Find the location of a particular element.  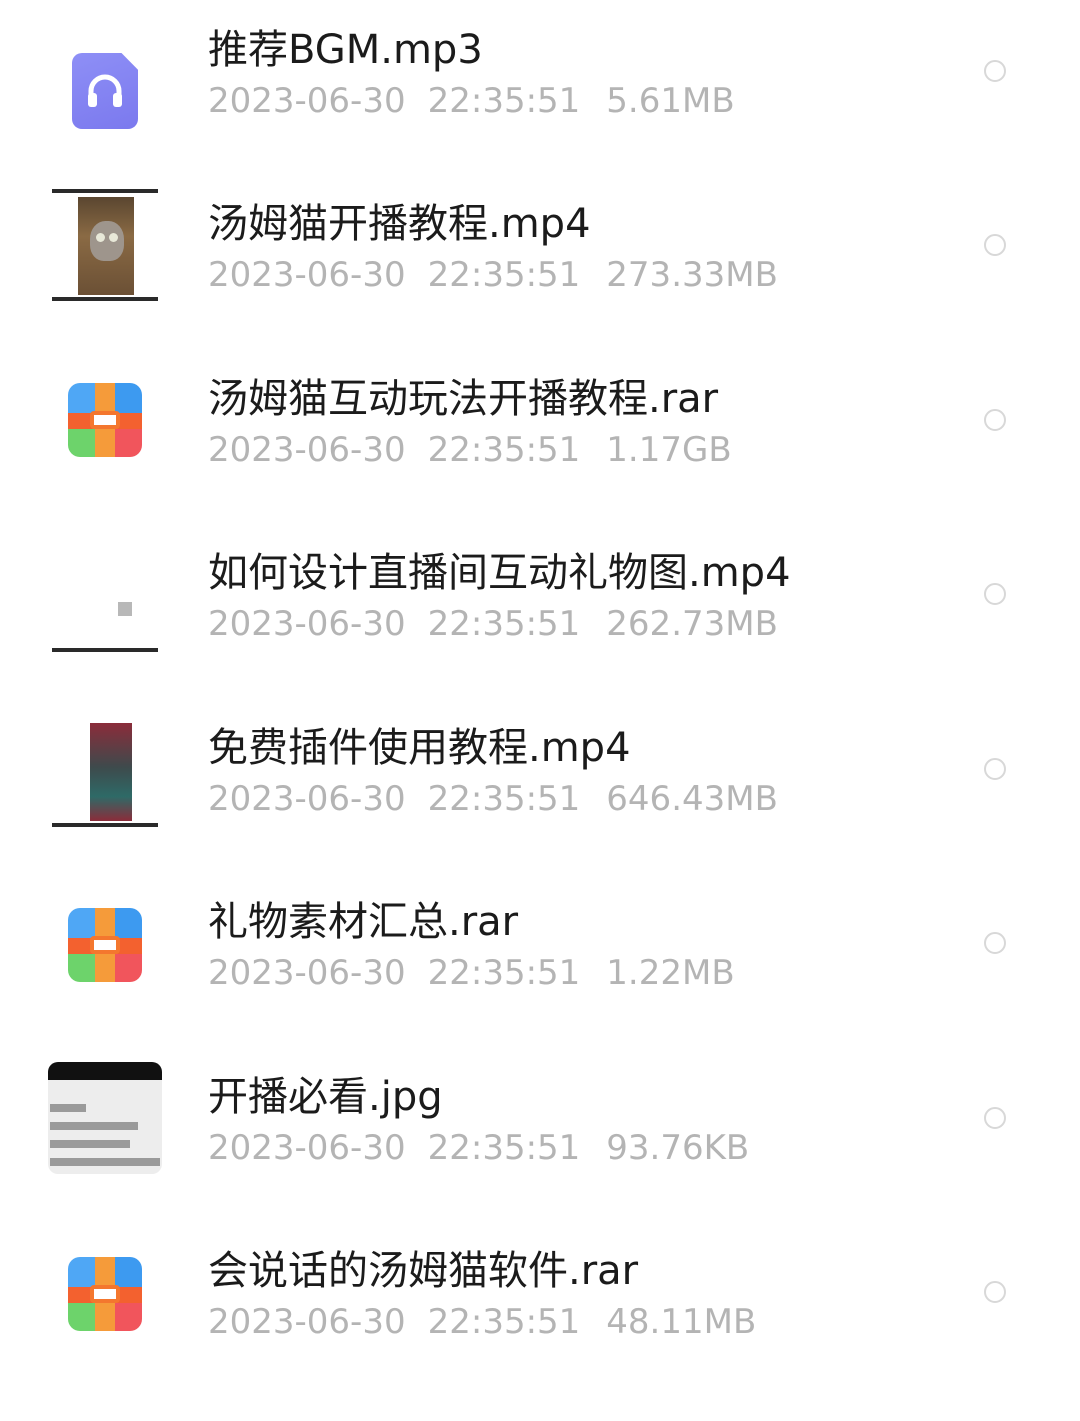

audio-file-icon is located at coordinates (105, 91).